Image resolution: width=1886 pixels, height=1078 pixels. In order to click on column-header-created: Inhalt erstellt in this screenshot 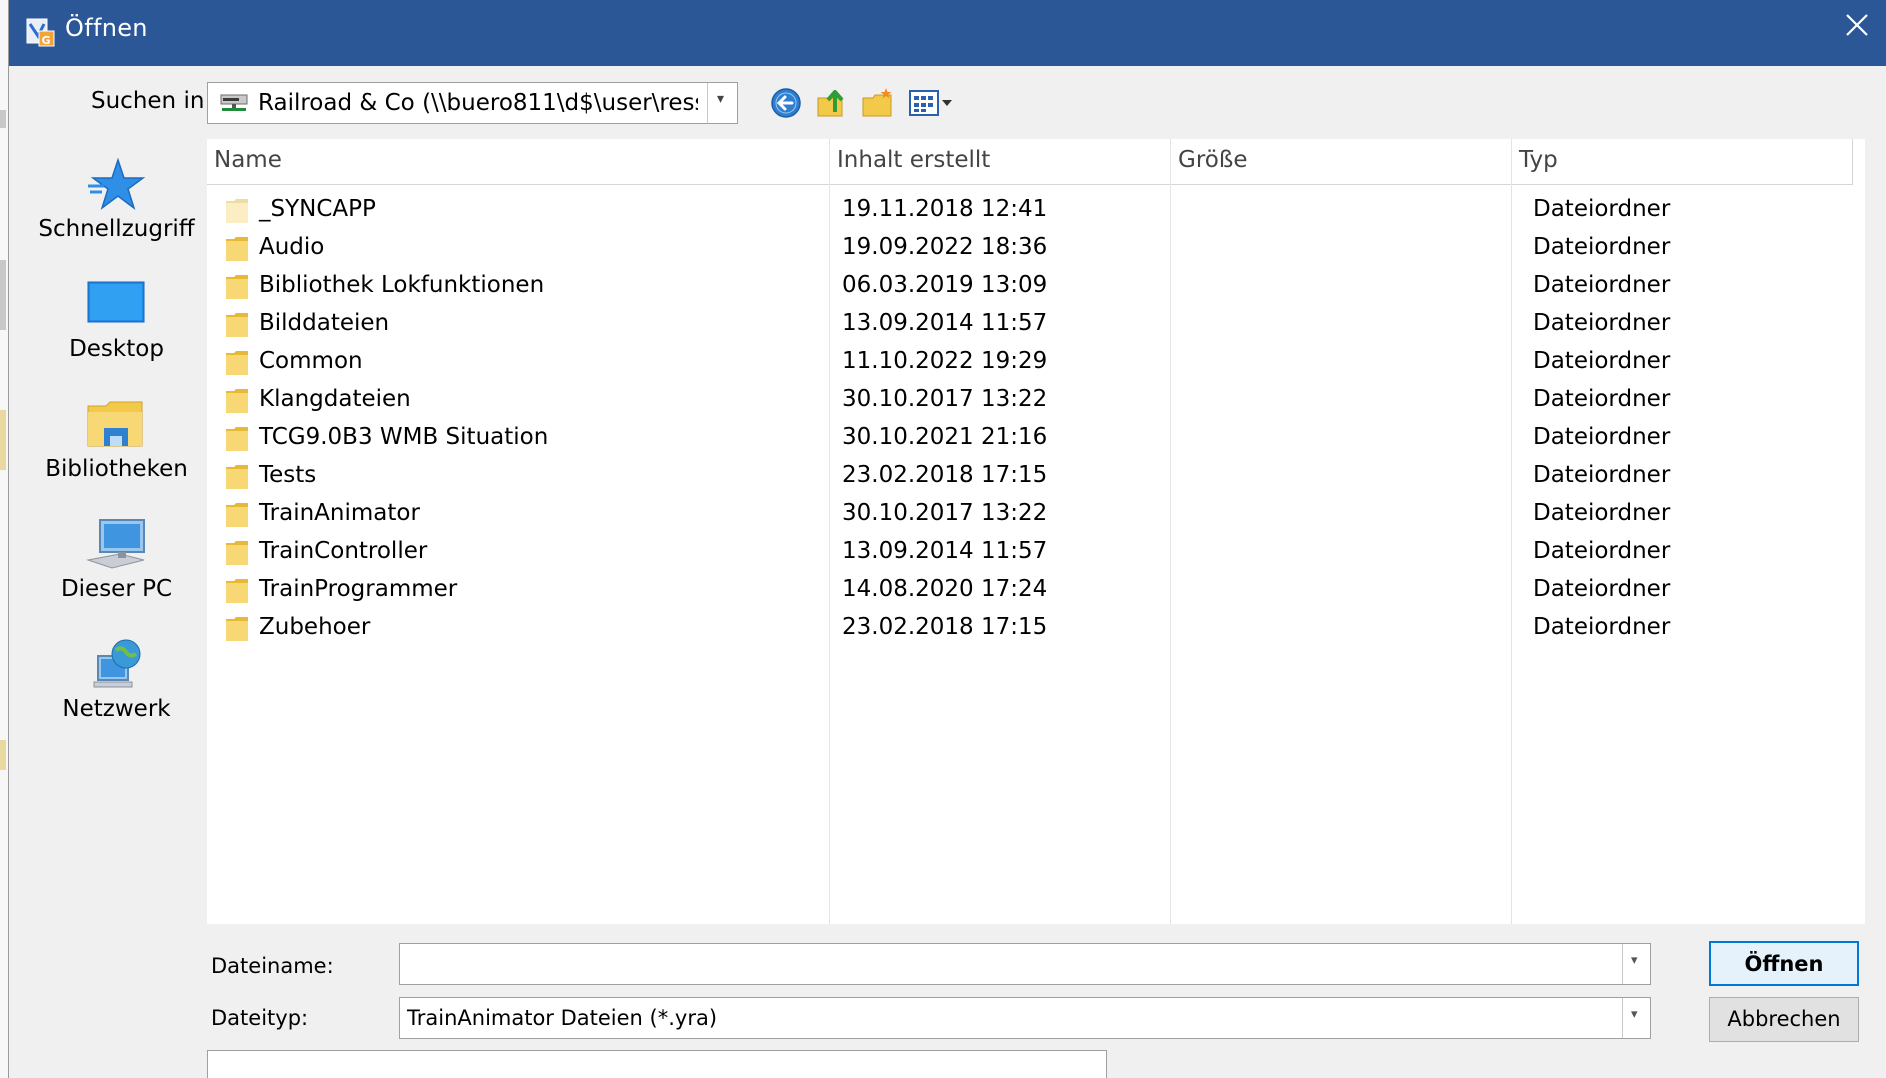, I will do `click(1000, 162)`.